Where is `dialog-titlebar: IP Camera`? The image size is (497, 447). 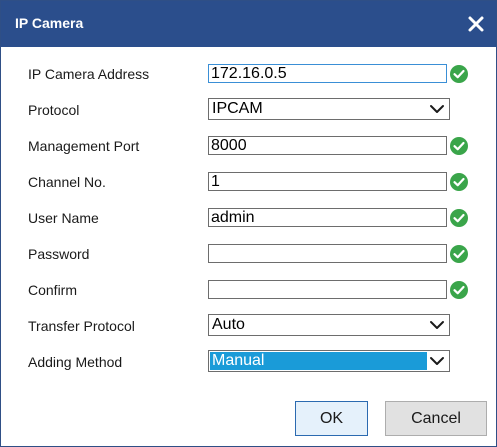 dialog-titlebar: IP Camera is located at coordinates (248, 24).